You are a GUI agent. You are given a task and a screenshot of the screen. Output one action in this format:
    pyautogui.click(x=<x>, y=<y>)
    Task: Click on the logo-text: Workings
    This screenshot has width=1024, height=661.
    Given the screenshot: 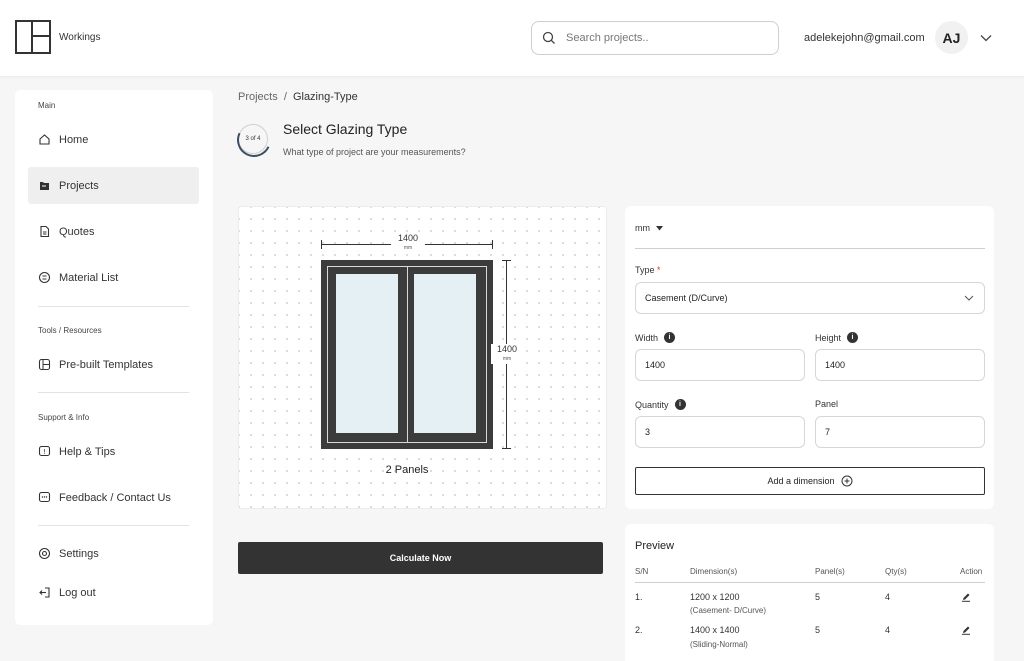 What is the action you would take?
    pyautogui.click(x=80, y=37)
    